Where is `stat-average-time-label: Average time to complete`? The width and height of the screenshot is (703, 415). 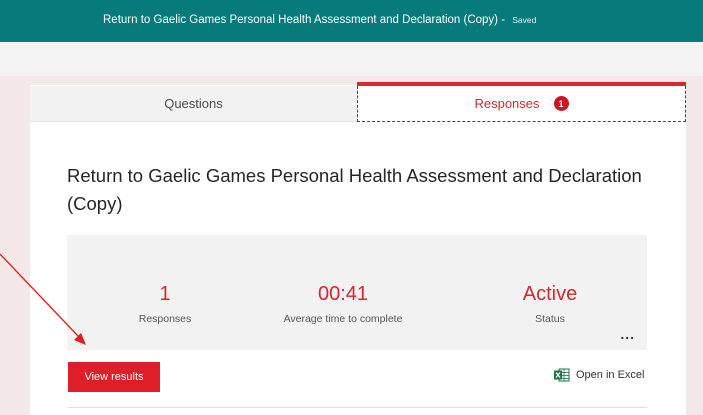 stat-average-time-label: Average time to complete is located at coordinates (343, 319).